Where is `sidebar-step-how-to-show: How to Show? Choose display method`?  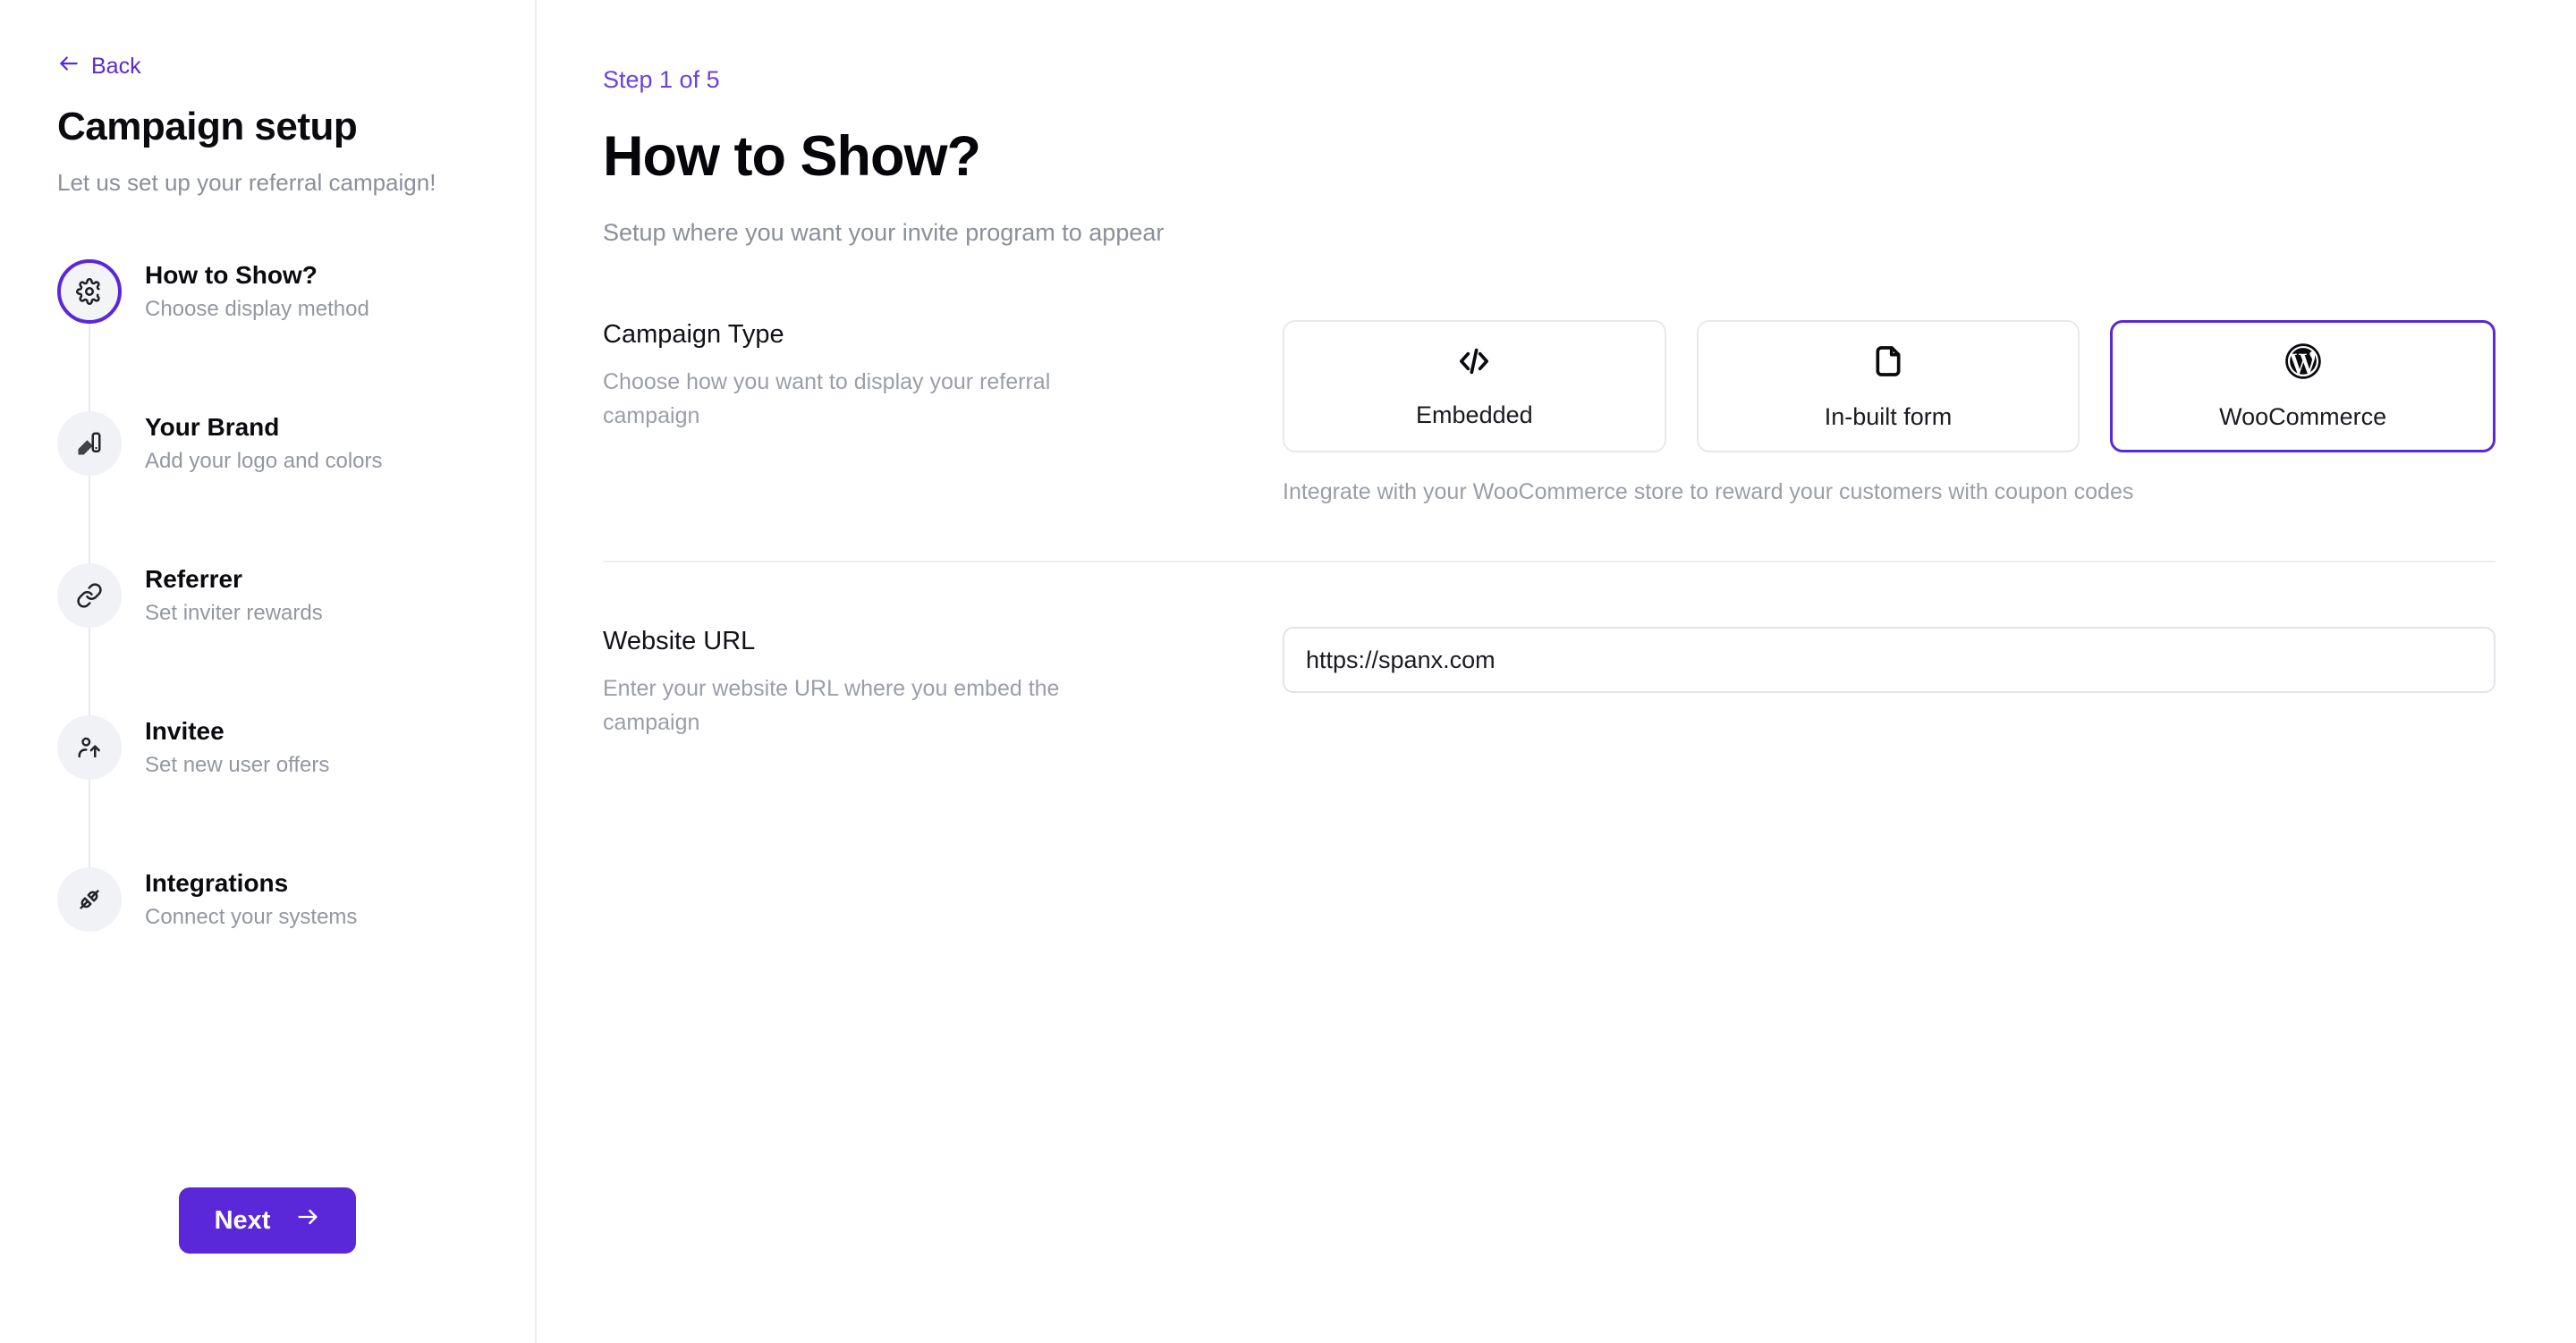
sidebar-step-how-to-show: How to Show? Choose display method is located at coordinates (267, 291).